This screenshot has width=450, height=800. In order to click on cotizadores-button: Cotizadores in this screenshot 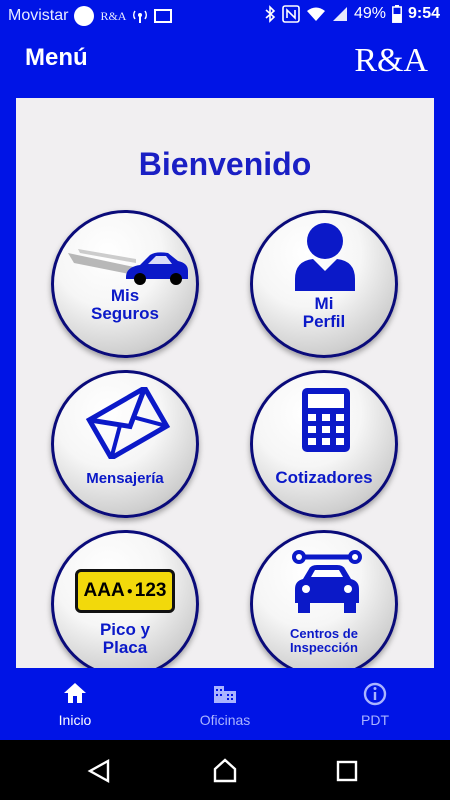, I will do `click(324, 444)`.